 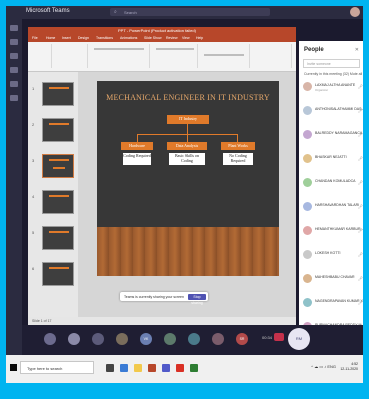 What do you see at coordinates (333, 112) in the screenshot?
I see `participant-row: ANTHONISALATHAMMI DAS... 🎤︎` at bounding box center [333, 112].